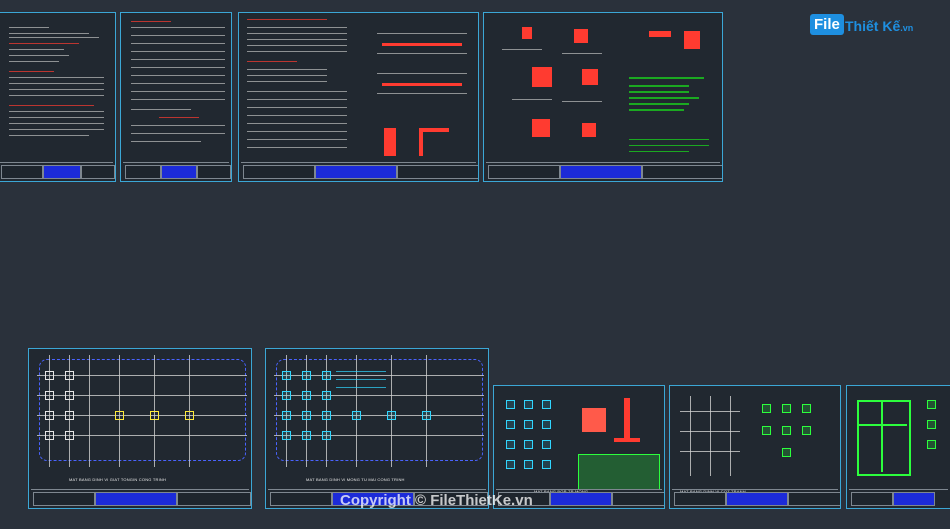 This screenshot has width=950, height=529. I want to click on copyright-watermark: Copyright © FileThietKe.vn, so click(436, 500).